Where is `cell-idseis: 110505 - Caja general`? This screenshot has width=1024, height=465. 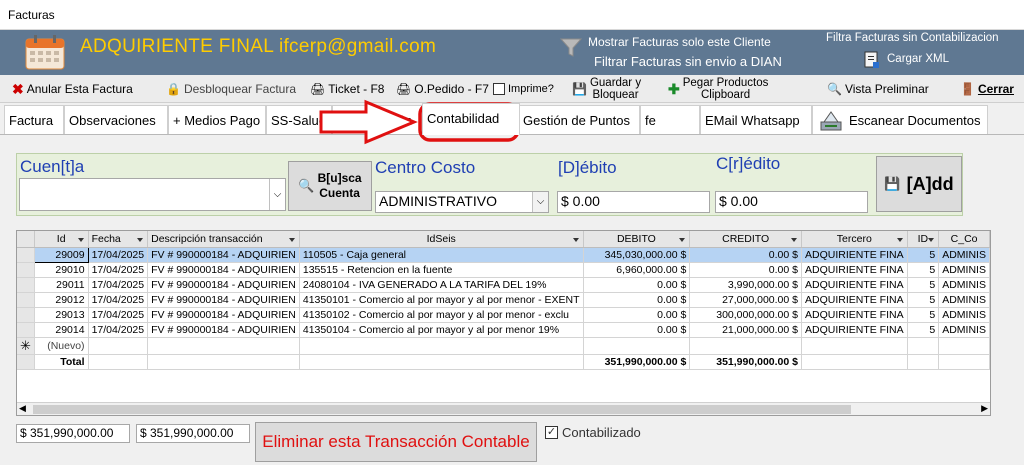 cell-idseis: 110505 - Caja general is located at coordinates (441, 255).